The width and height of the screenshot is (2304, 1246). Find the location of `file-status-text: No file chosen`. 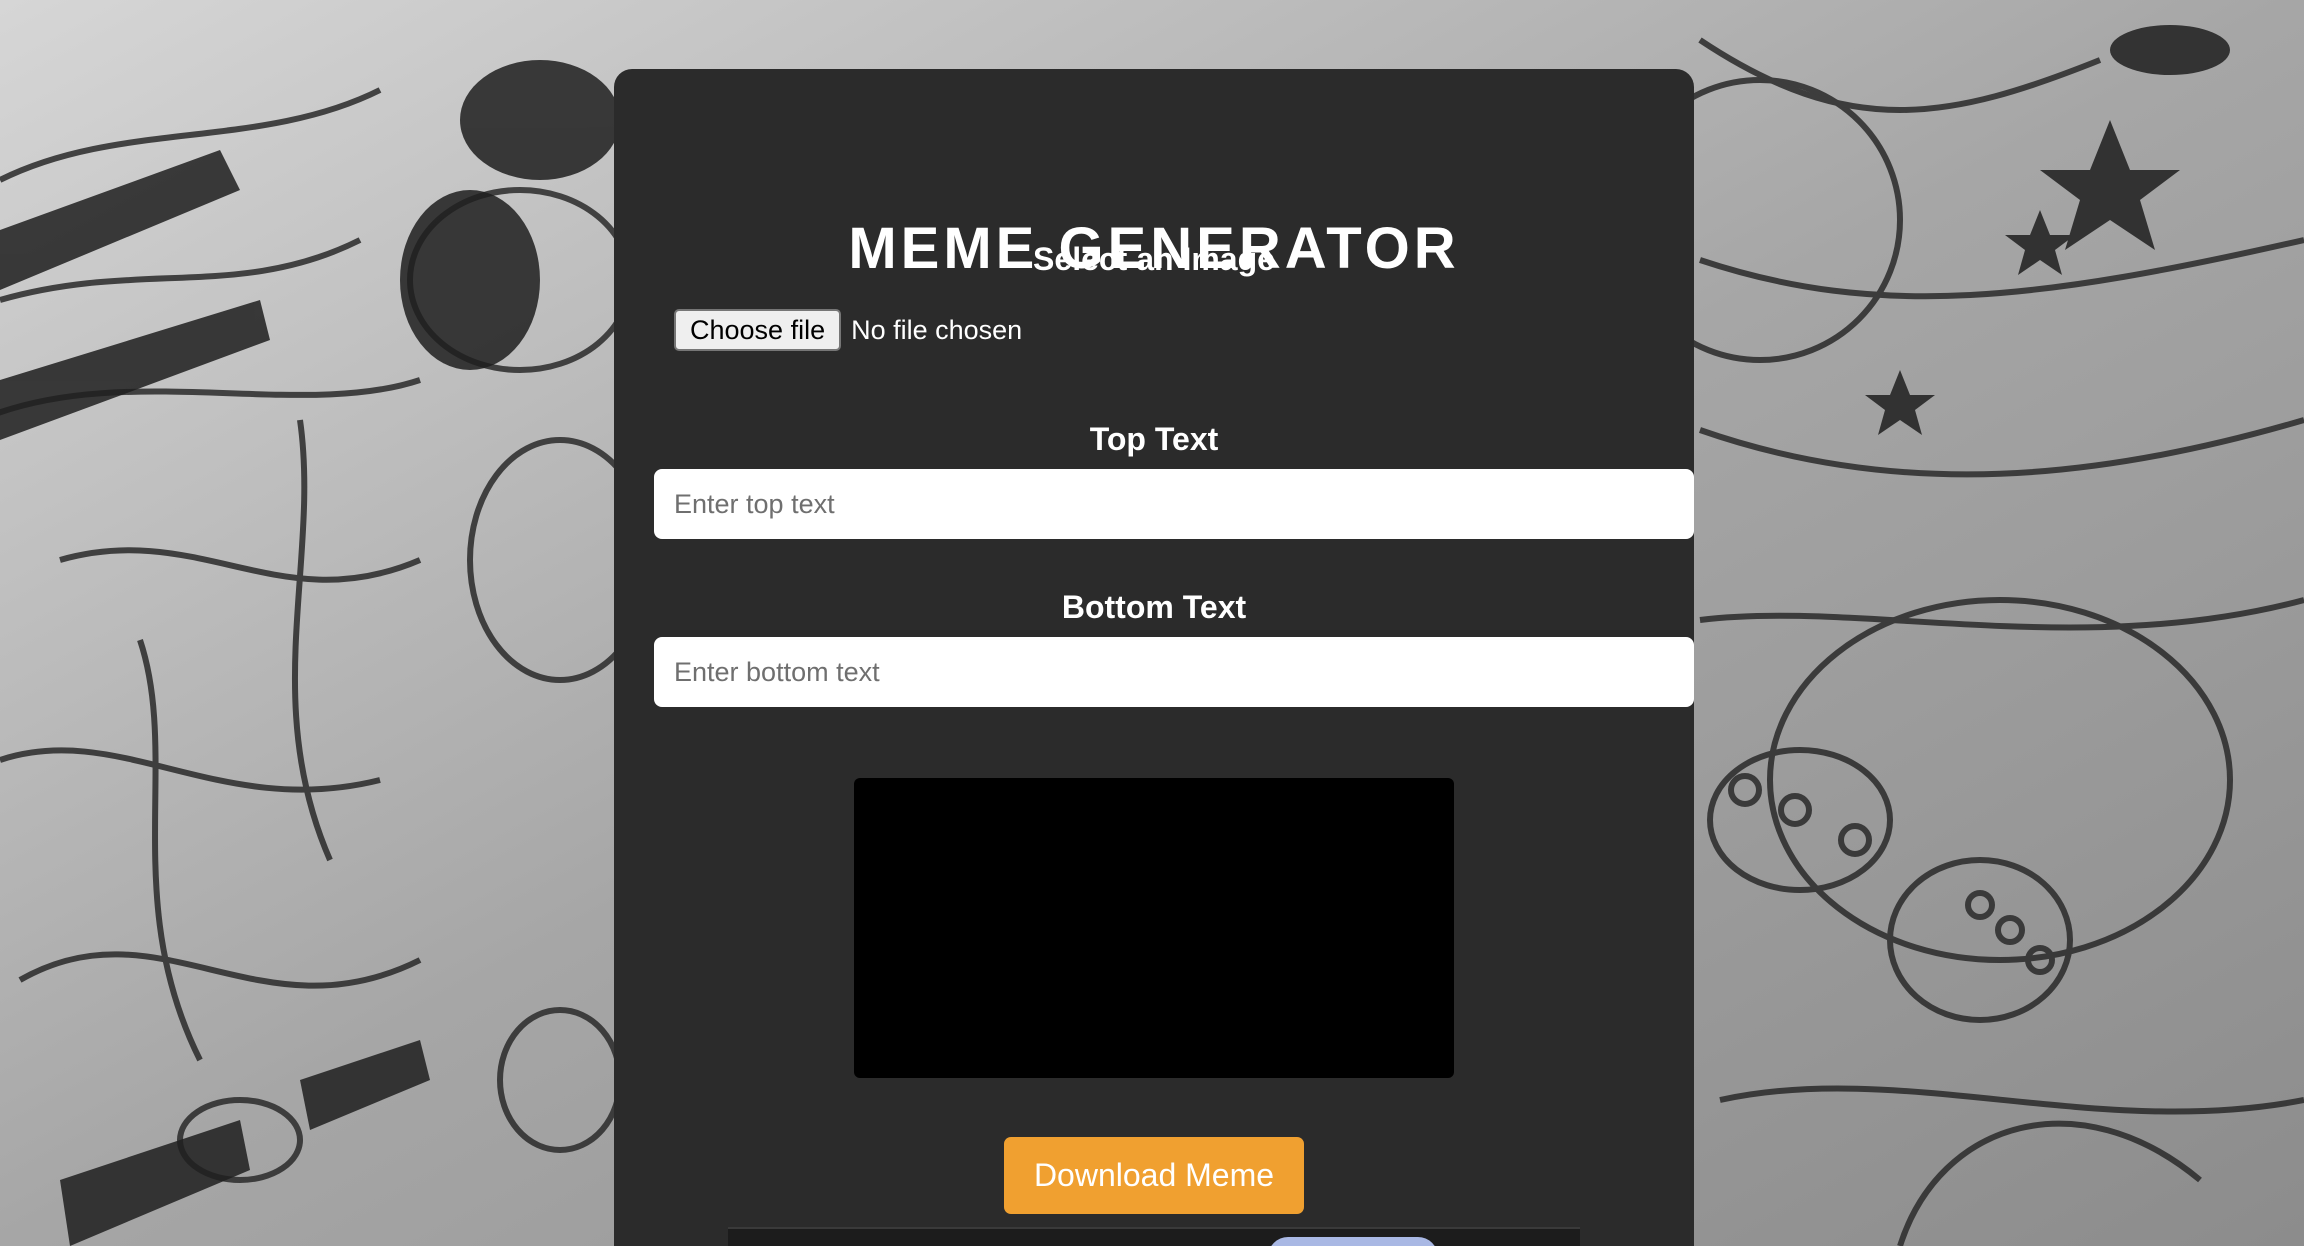

file-status-text: No file chosen is located at coordinates (937, 329).